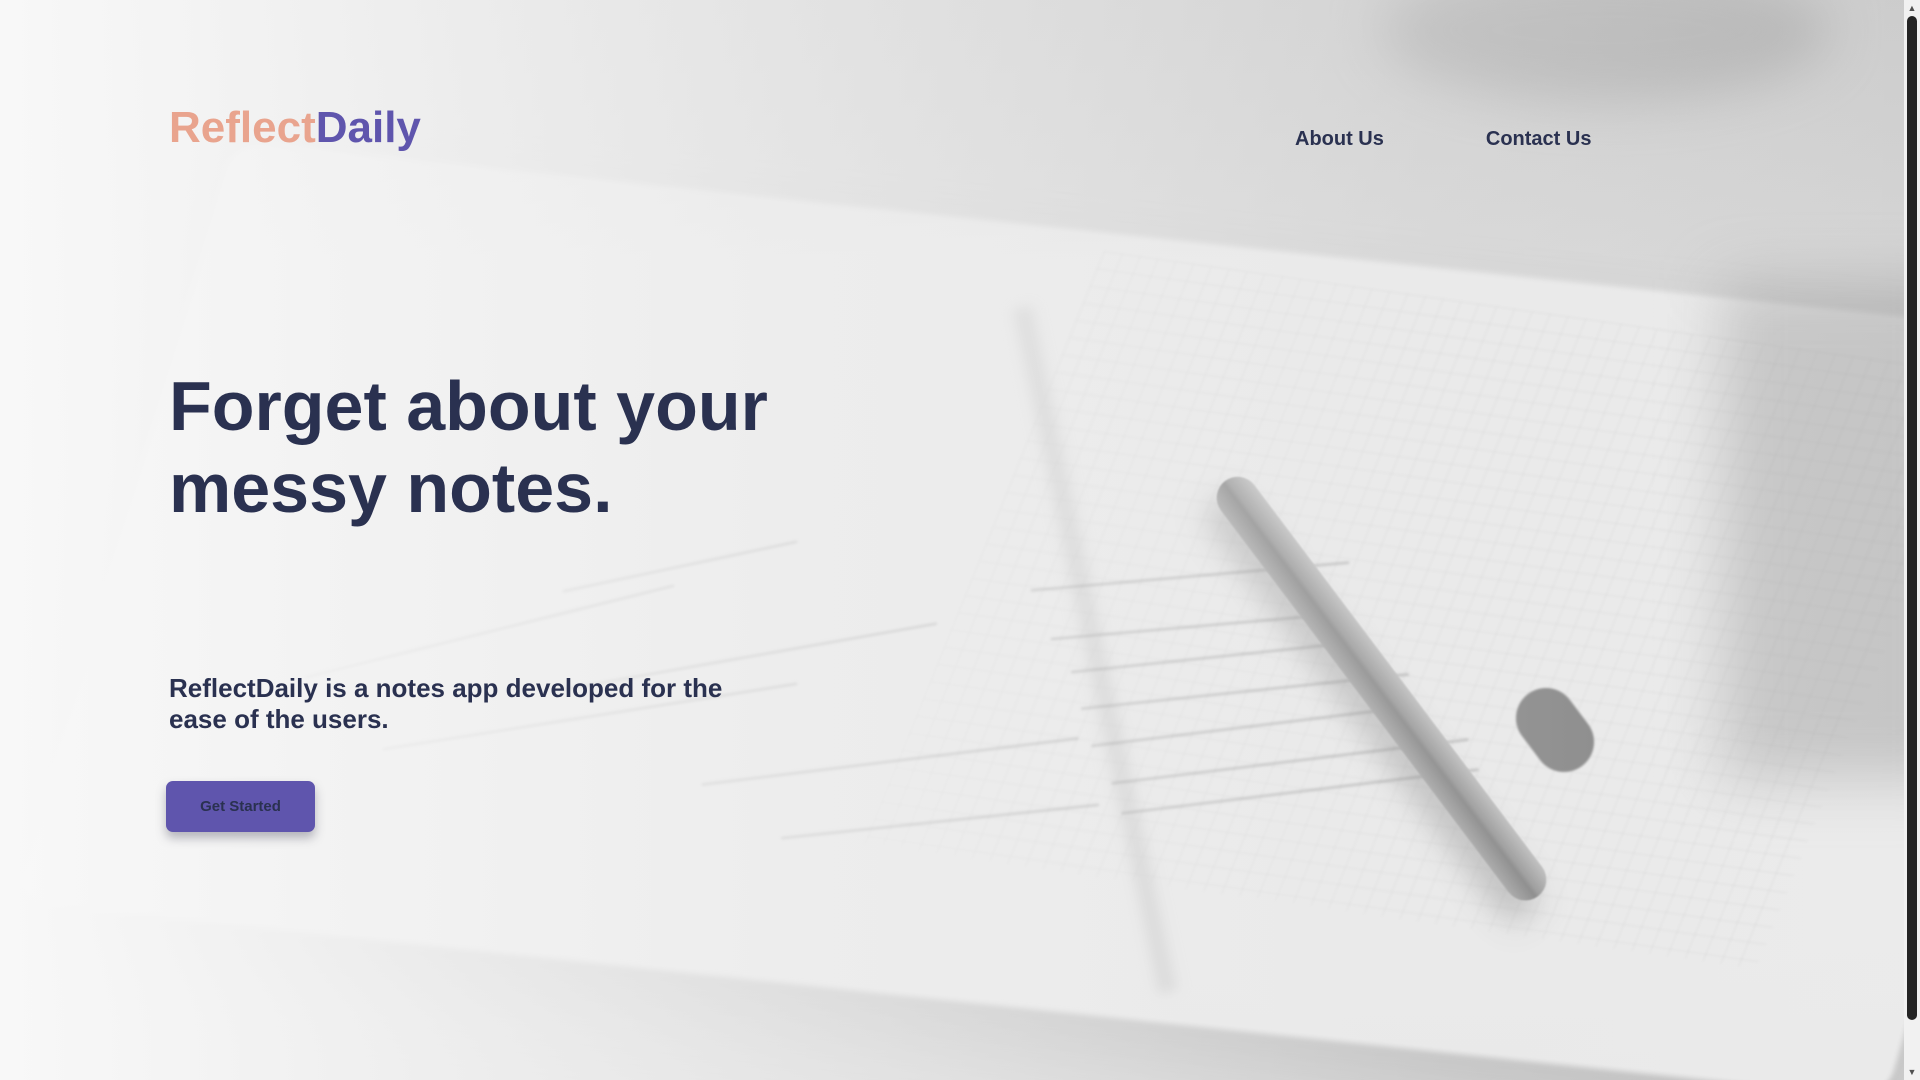 This screenshot has height=1080, width=1920. I want to click on page-scrollbar: ▲ ▼, so click(1912, 540).